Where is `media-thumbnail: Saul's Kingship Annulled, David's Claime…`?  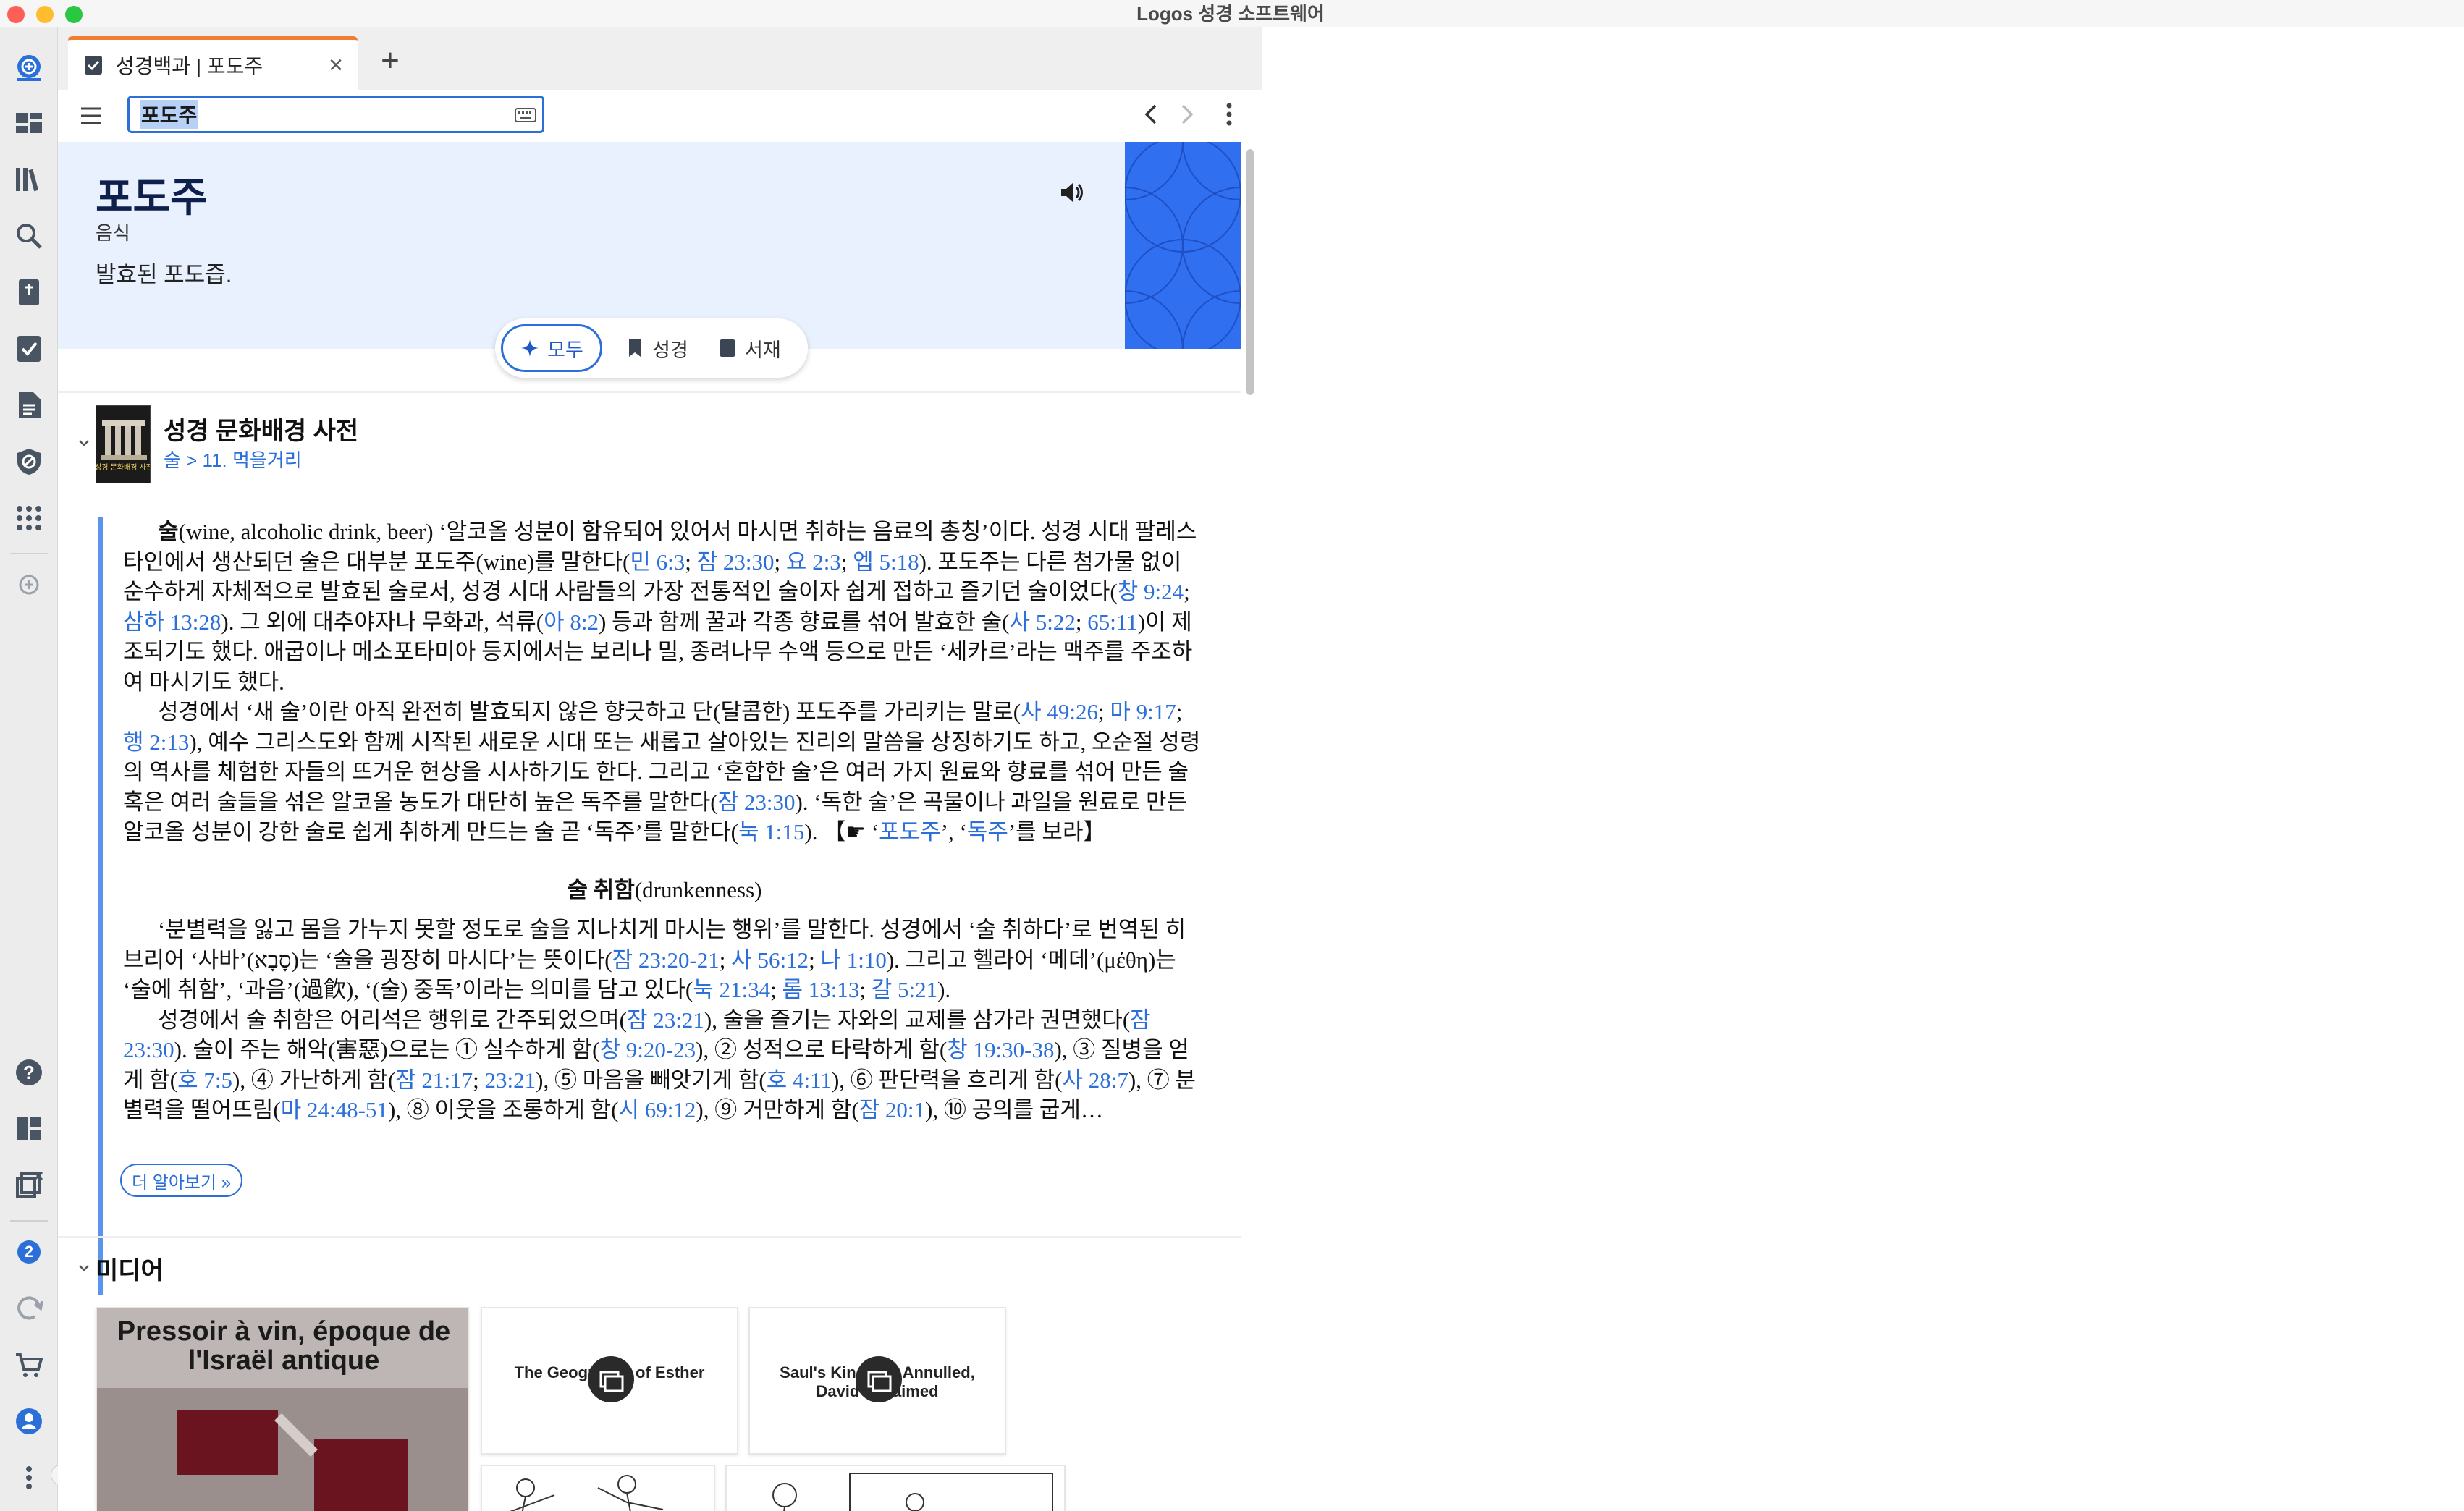
media-thumbnail: Saul's Kingship Annulled, David's Claime… is located at coordinates (877, 1381).